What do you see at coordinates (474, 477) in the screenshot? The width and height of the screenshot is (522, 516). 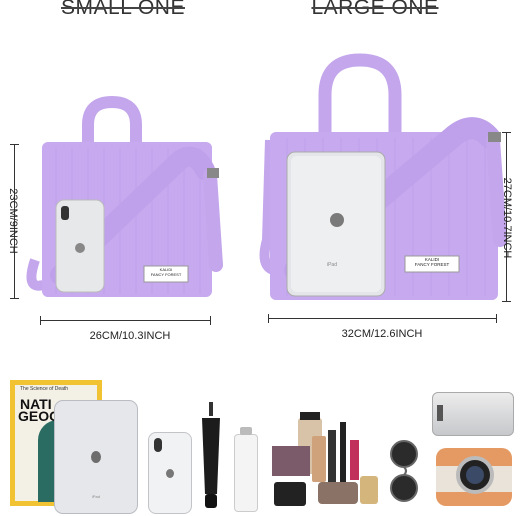 I see `camera-item` at bounding box center [474, 477].